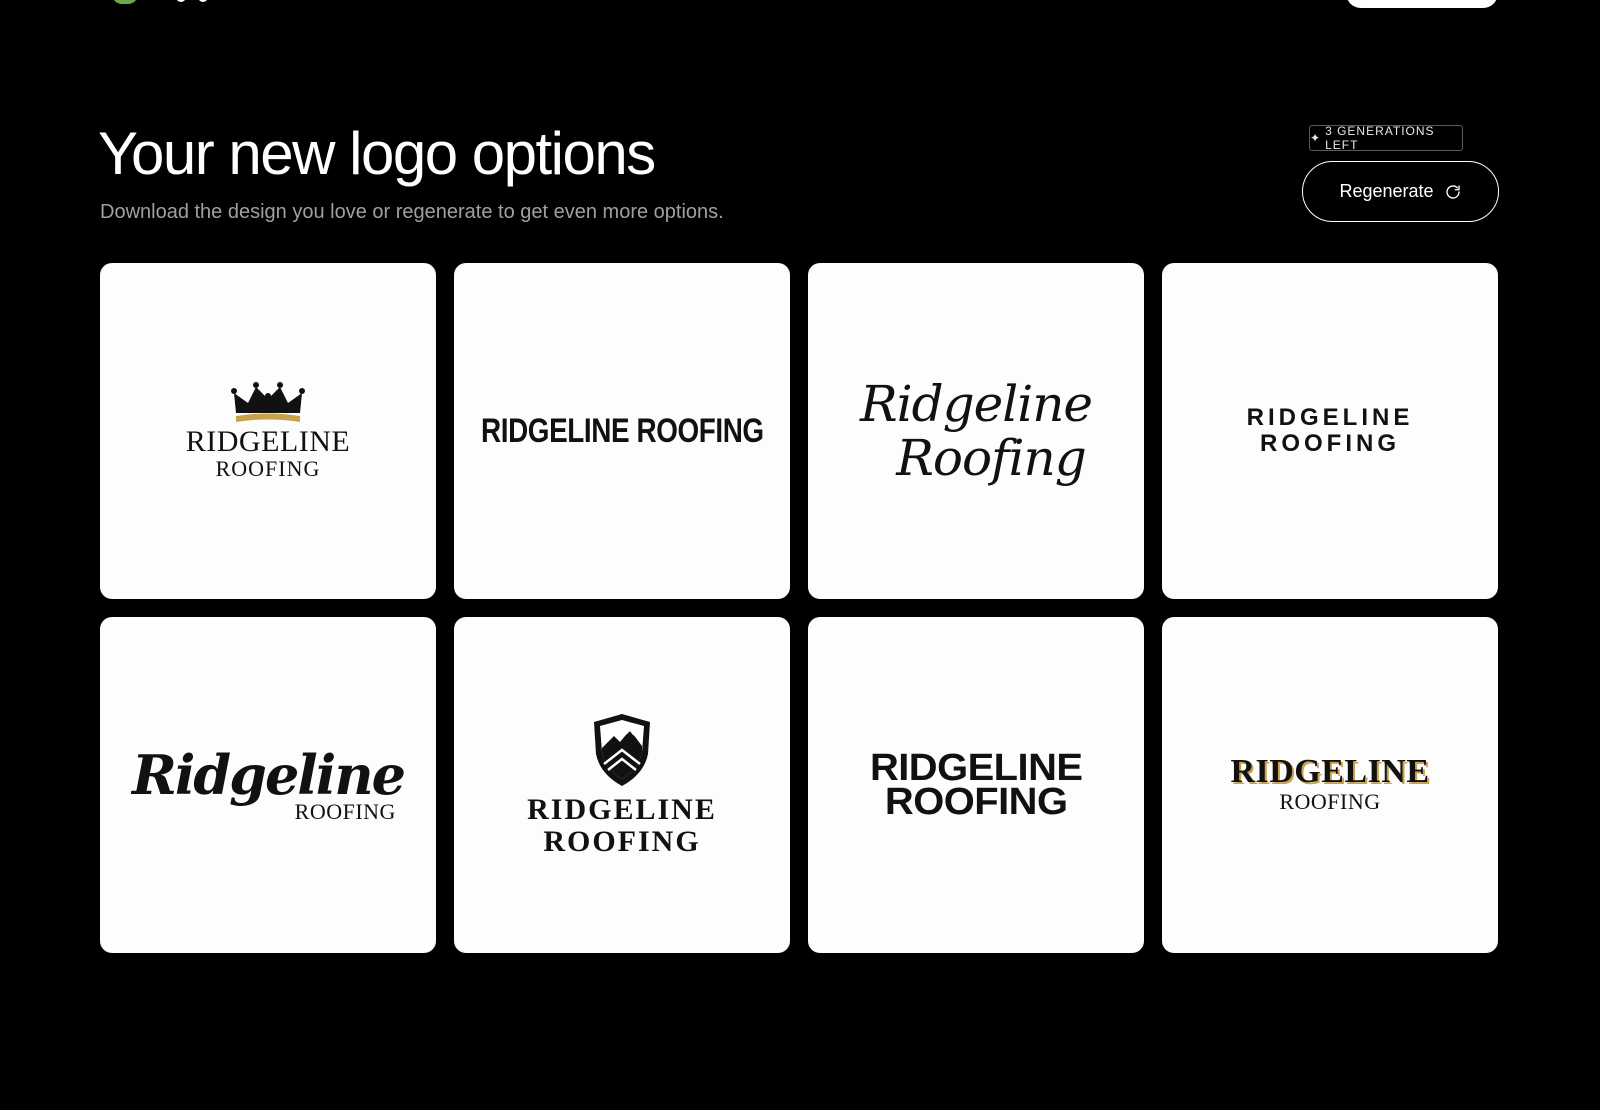 This screenshot has height=1110, width=1600. What do you see at coordinates (622, 750) in the screenshot?
I see `shield-mountain-icon` at bounding box center [622, 750].